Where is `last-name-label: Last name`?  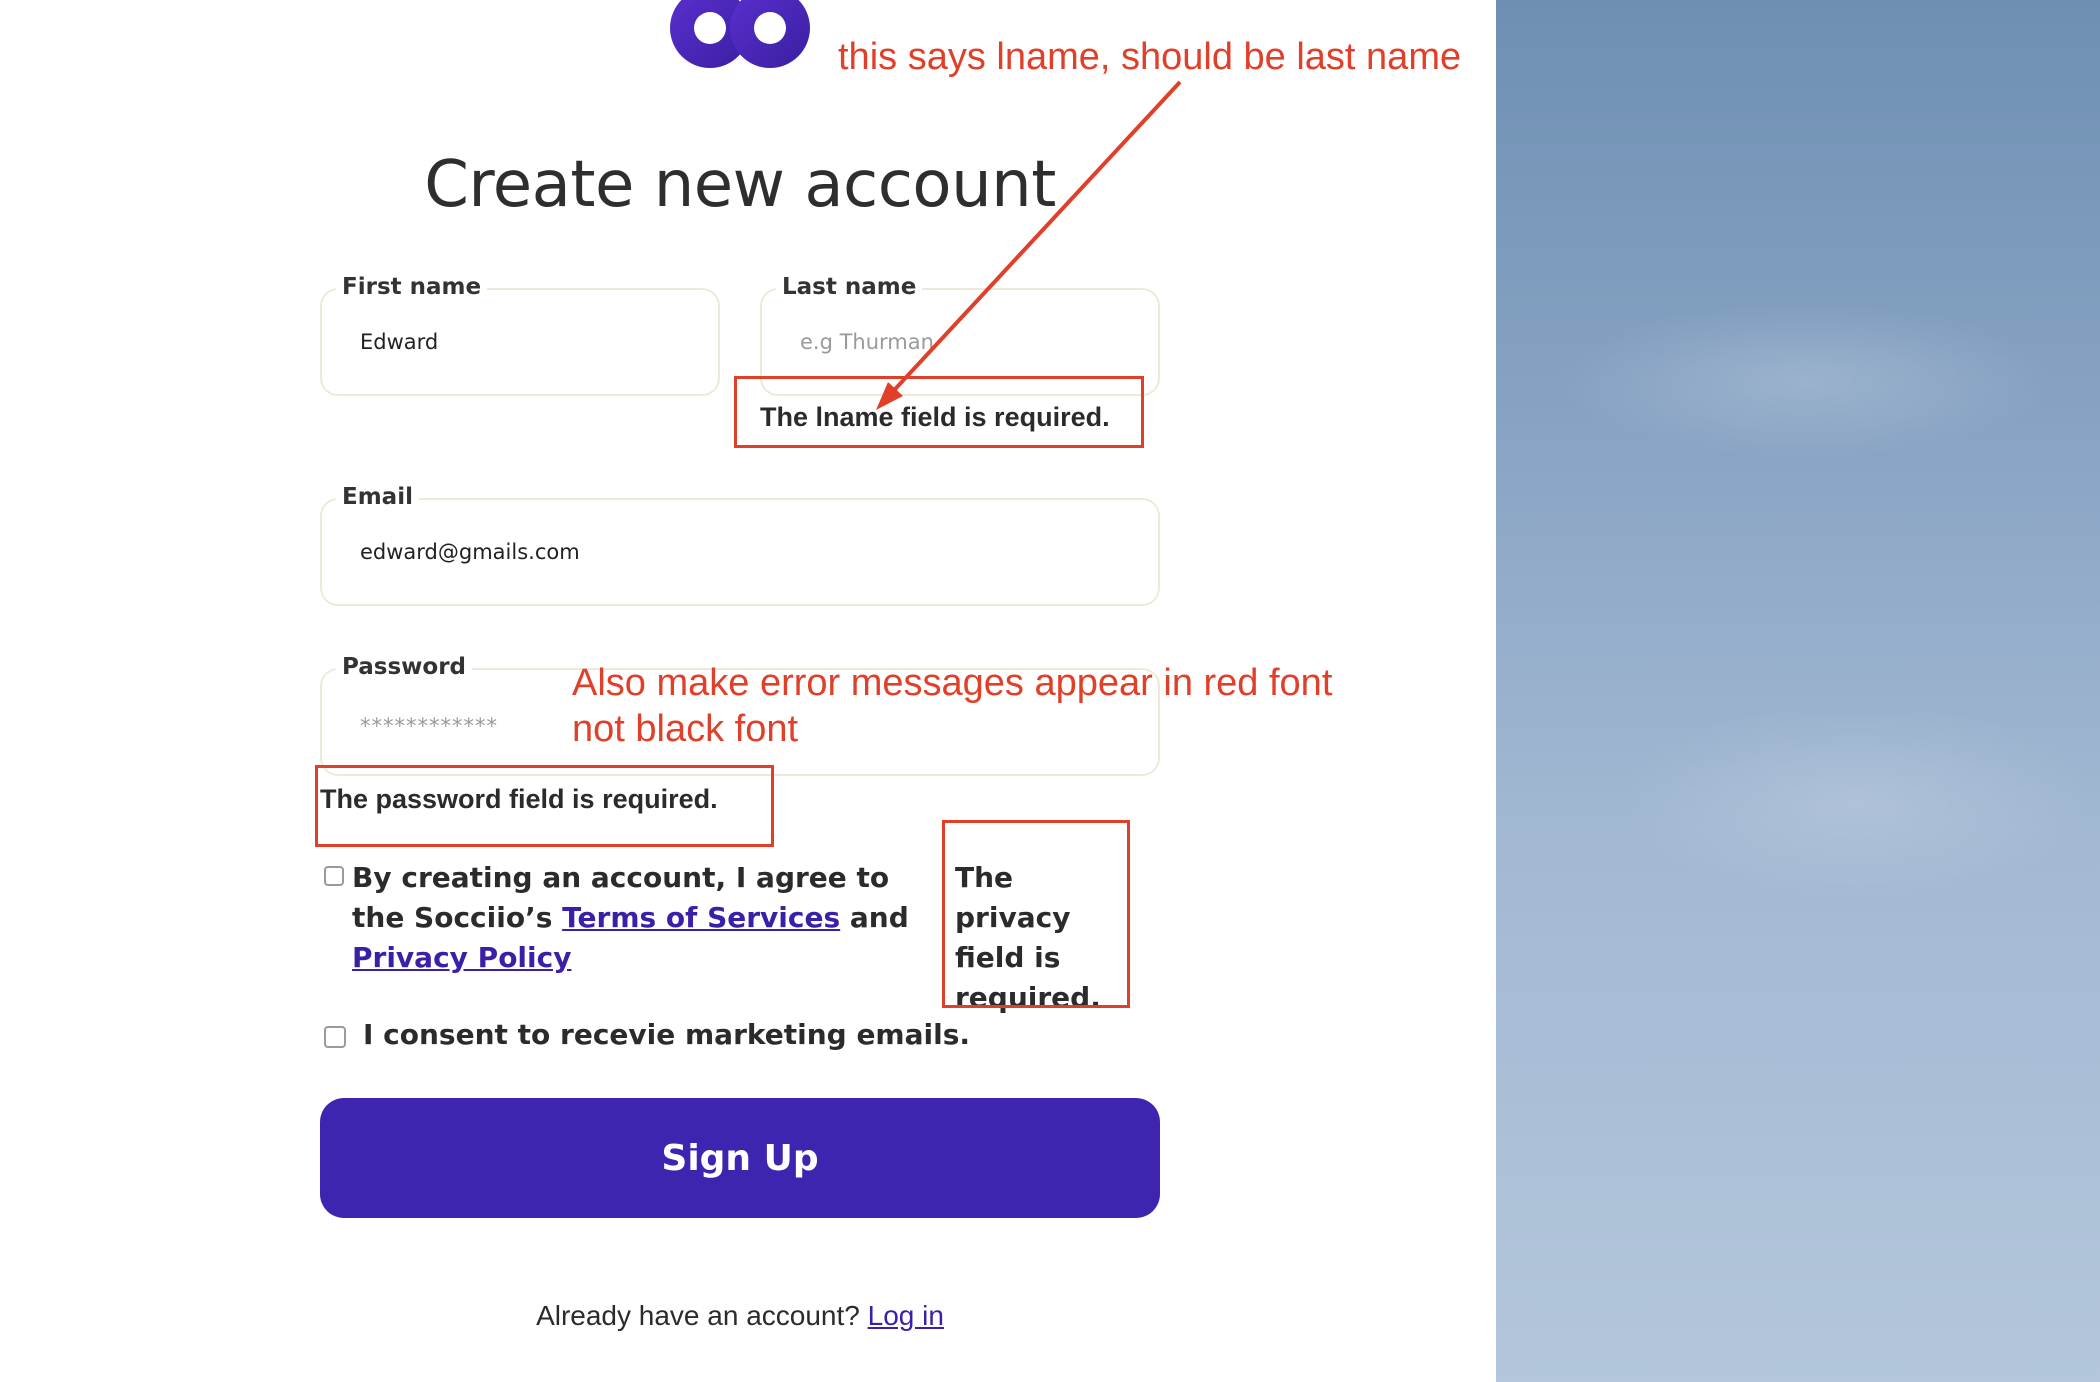
last-name-label: Last name is located at coordinates (849, 287).